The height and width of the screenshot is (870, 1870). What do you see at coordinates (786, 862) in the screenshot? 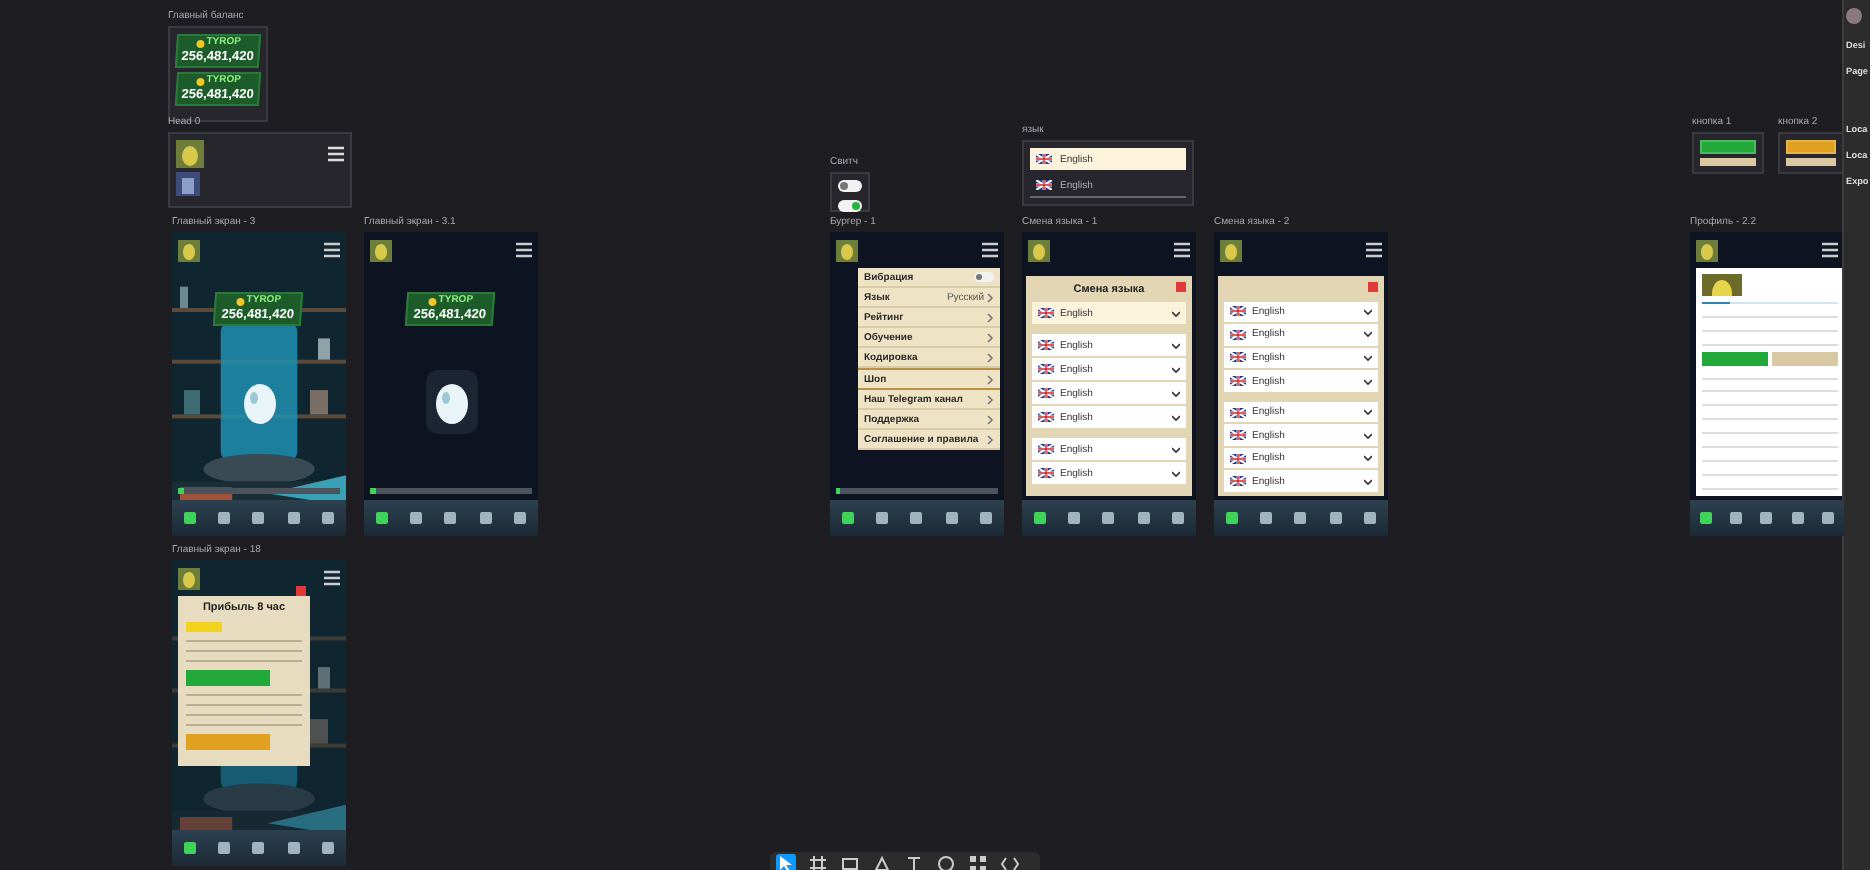
I see `cursor-icon` at bounding box center [786, 862].